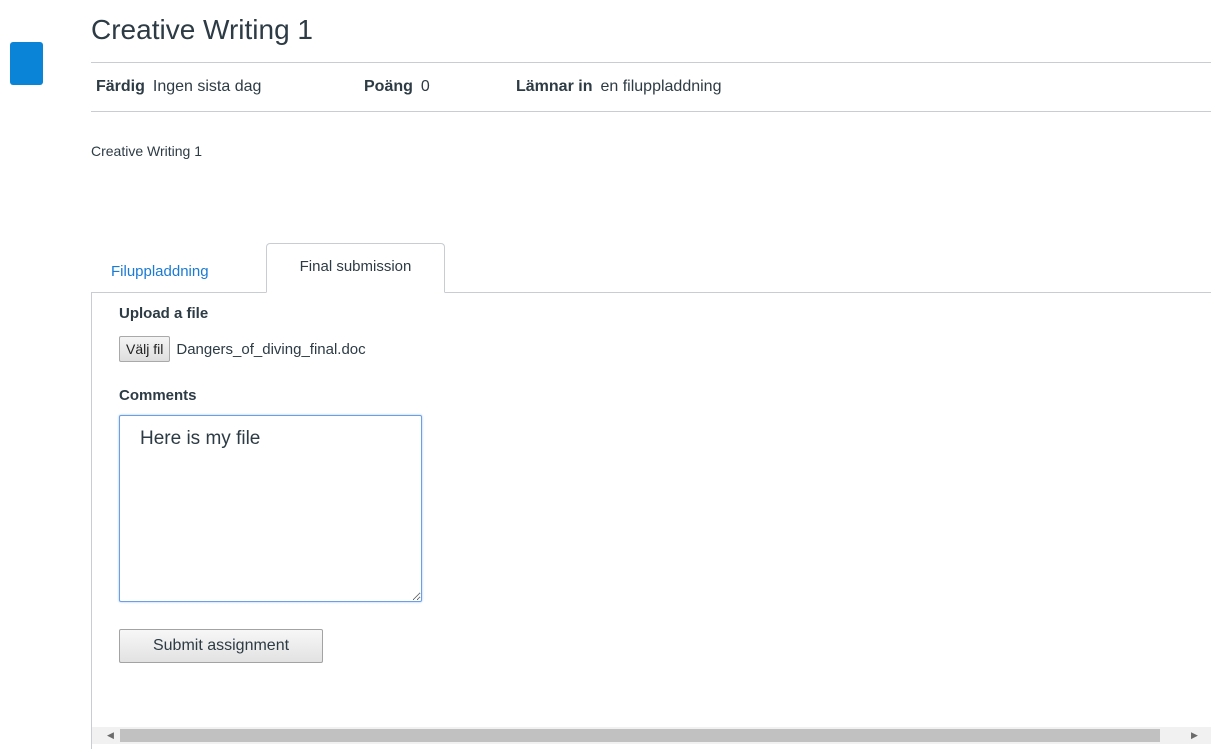 The image size is (1211, 749). Describe the element at coordinates (221, 646) in the screenshot. I see `submit-assignment-button: Submit assignment` at that location.